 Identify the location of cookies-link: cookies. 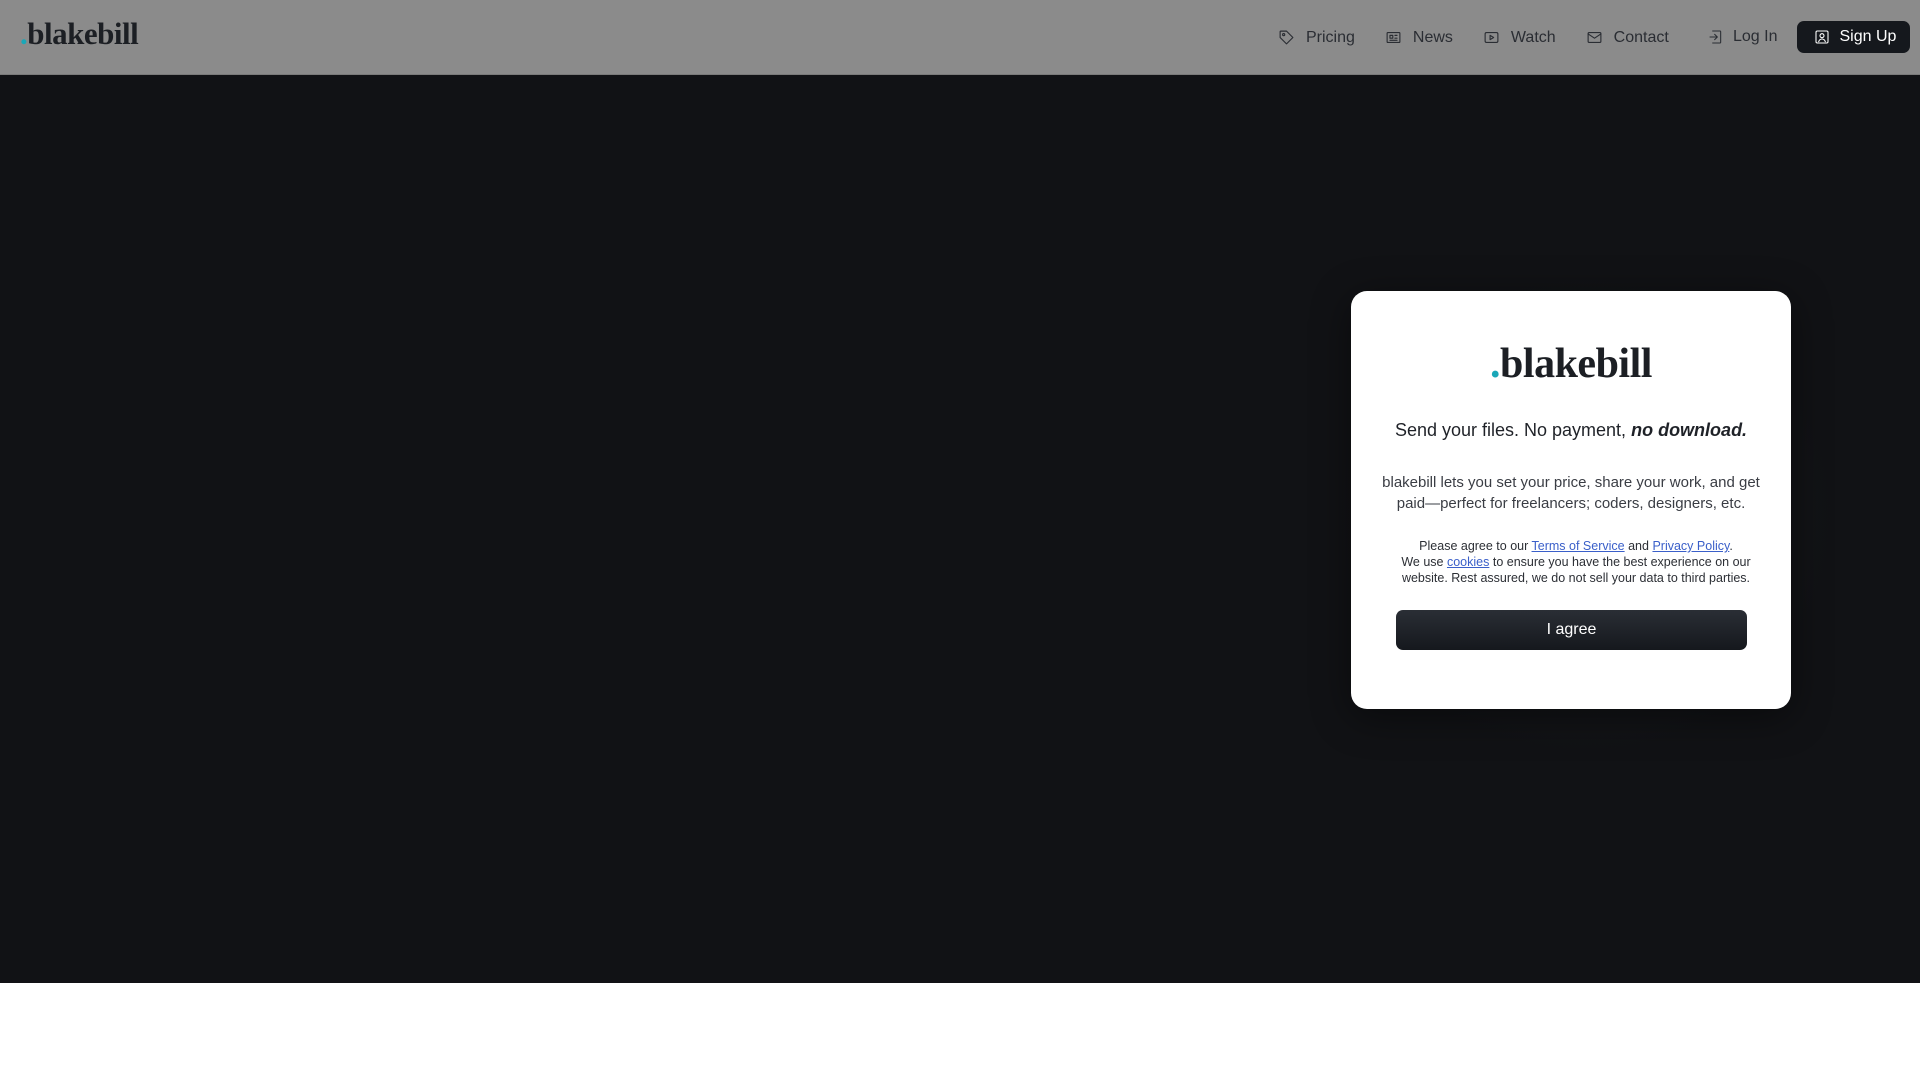
(1468, 562).